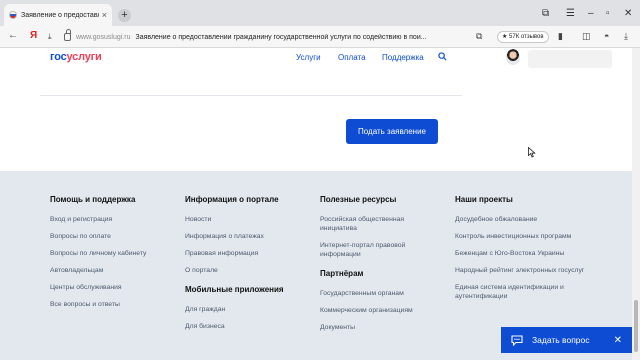  Describe the element at coordinates (479, 36) in the screenshot. I see `reader-icon: ⧉` at that location.